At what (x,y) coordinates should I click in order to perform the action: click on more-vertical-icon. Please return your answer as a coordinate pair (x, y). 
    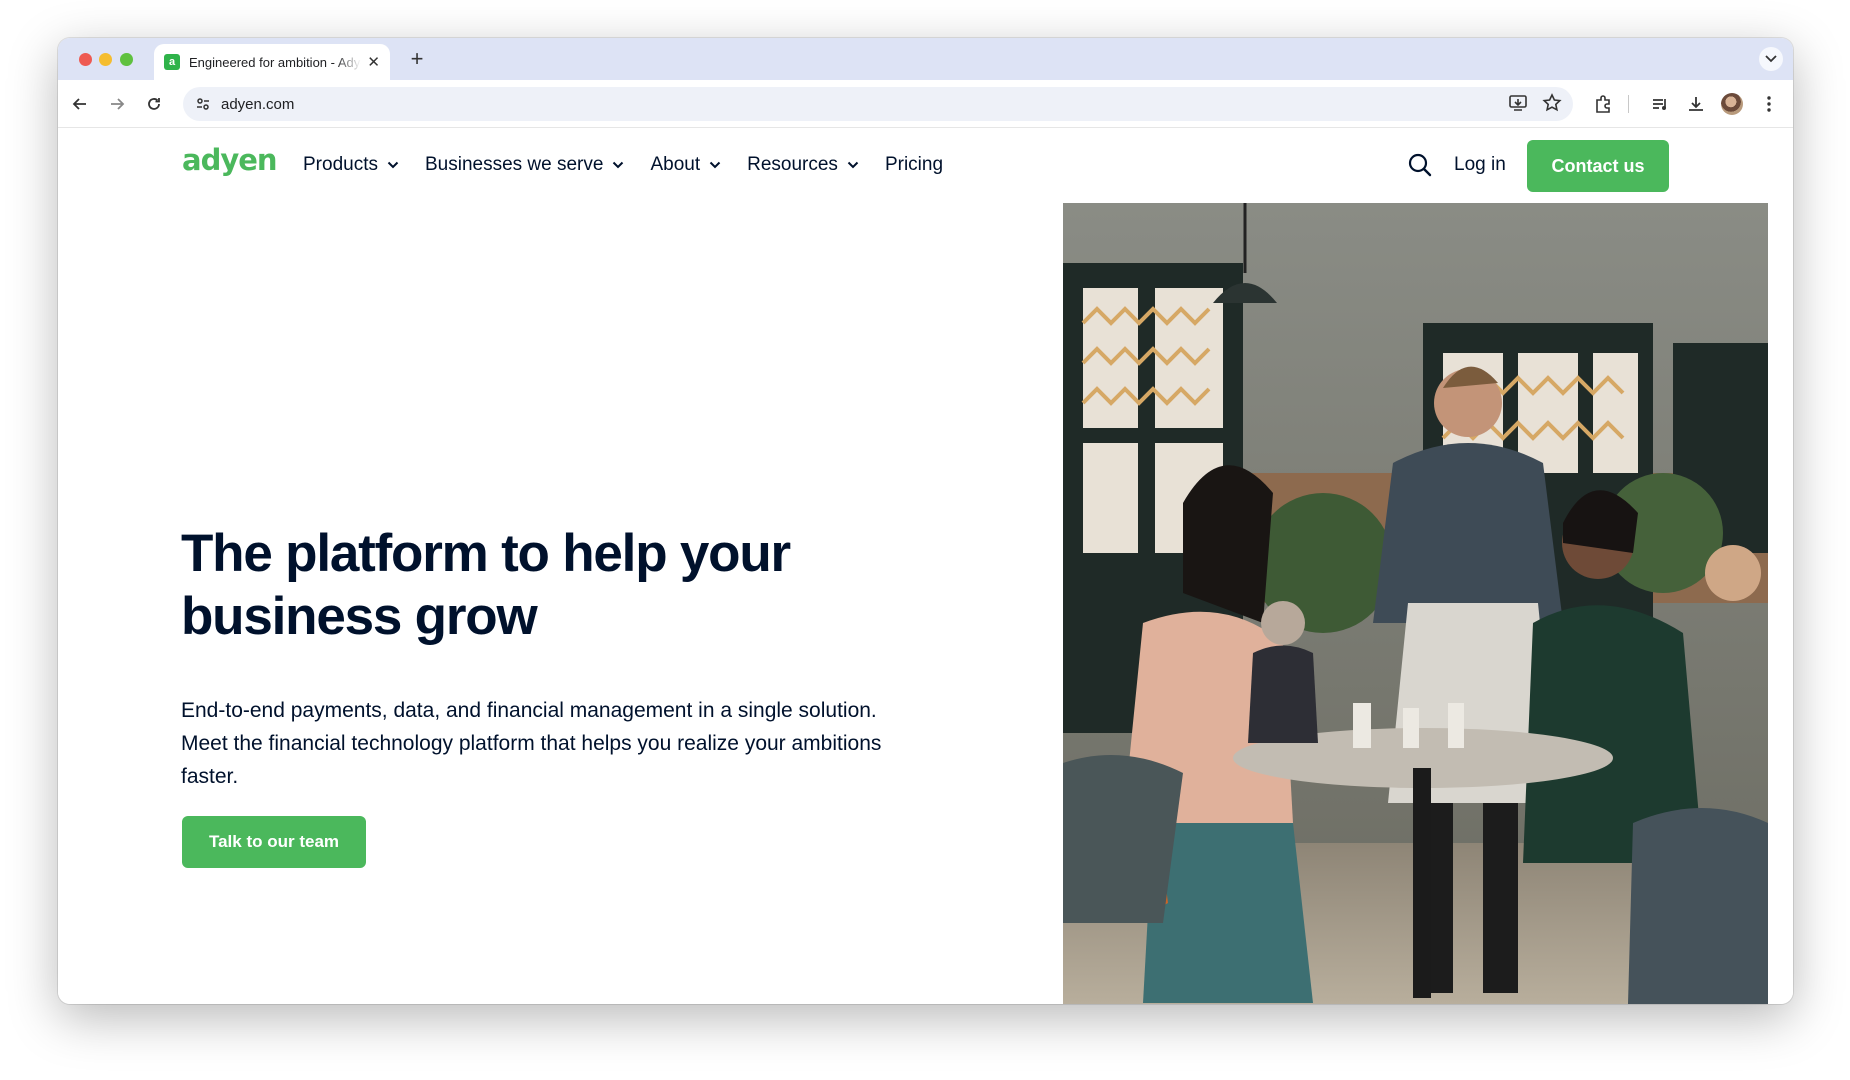
    Looking at the image, I should click on (1769, 104).